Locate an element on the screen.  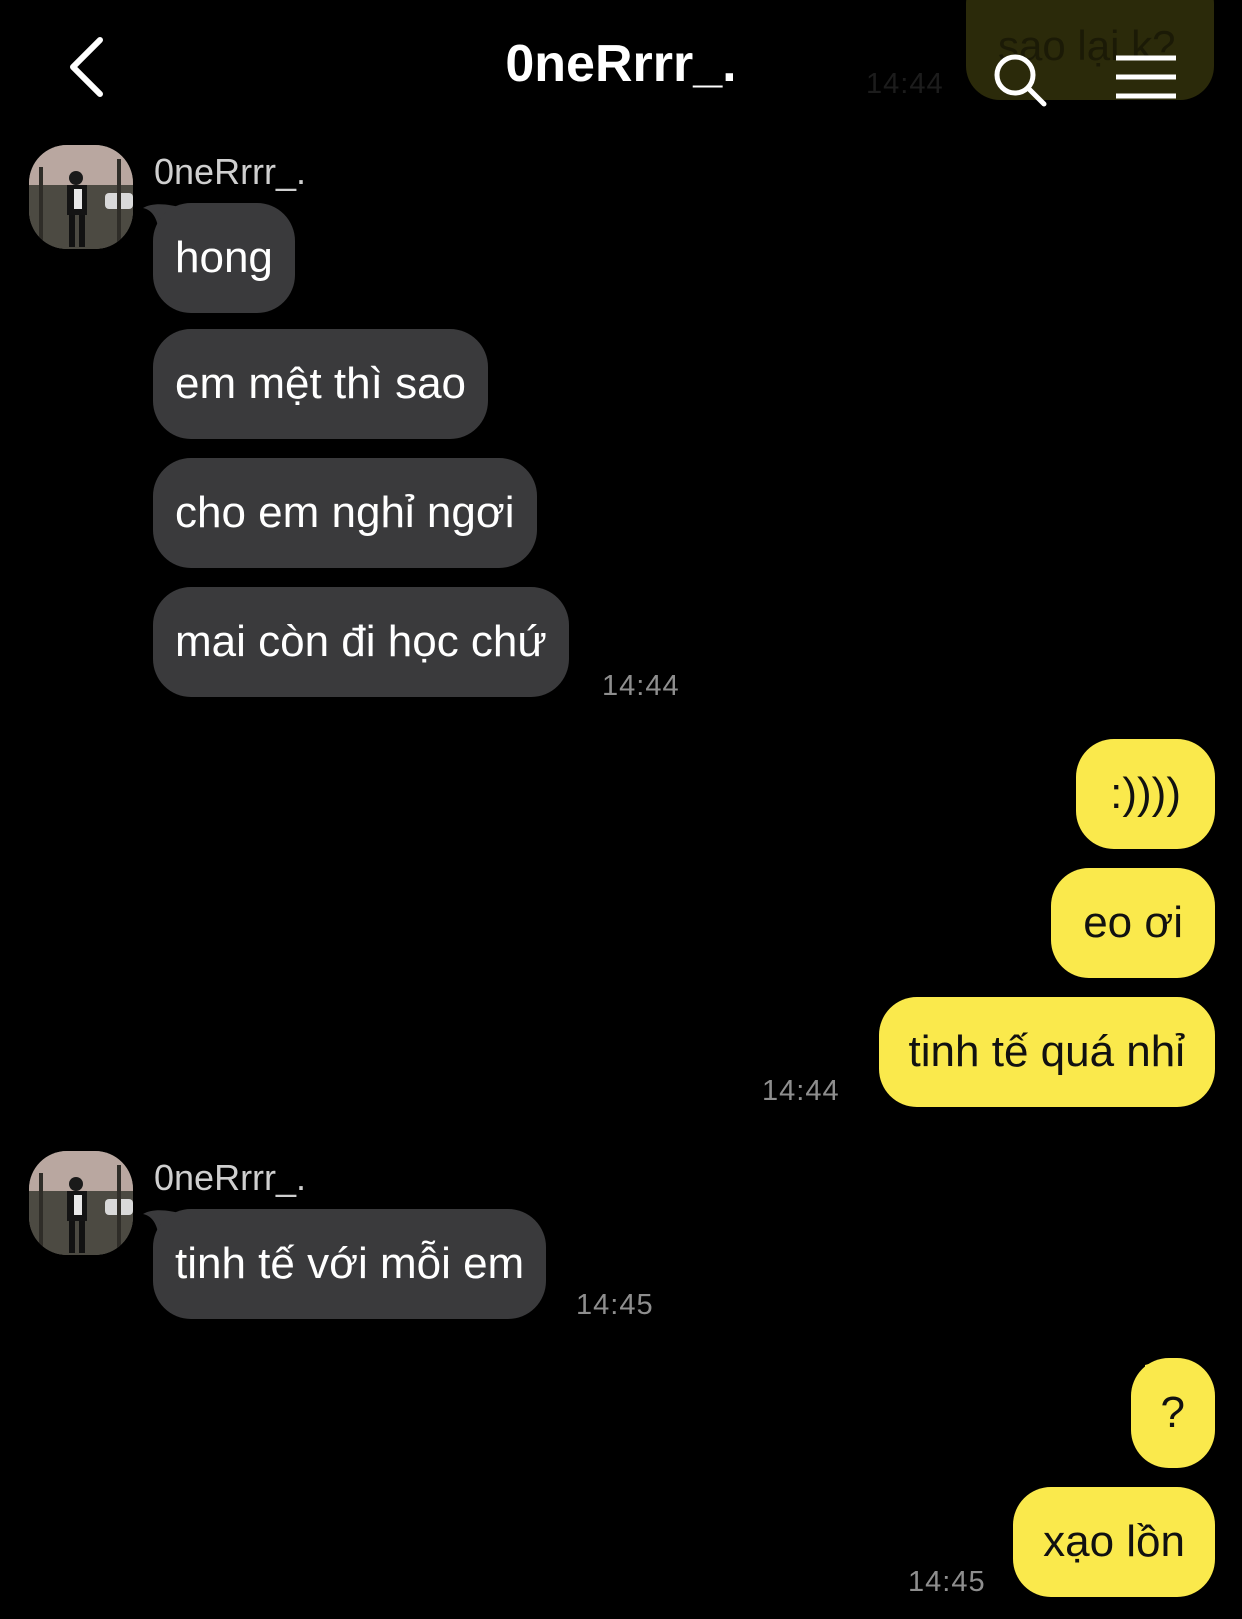
outgoing-message-bubble: tinh tế quá nhỉ is located at coordinates (1046, 1052).